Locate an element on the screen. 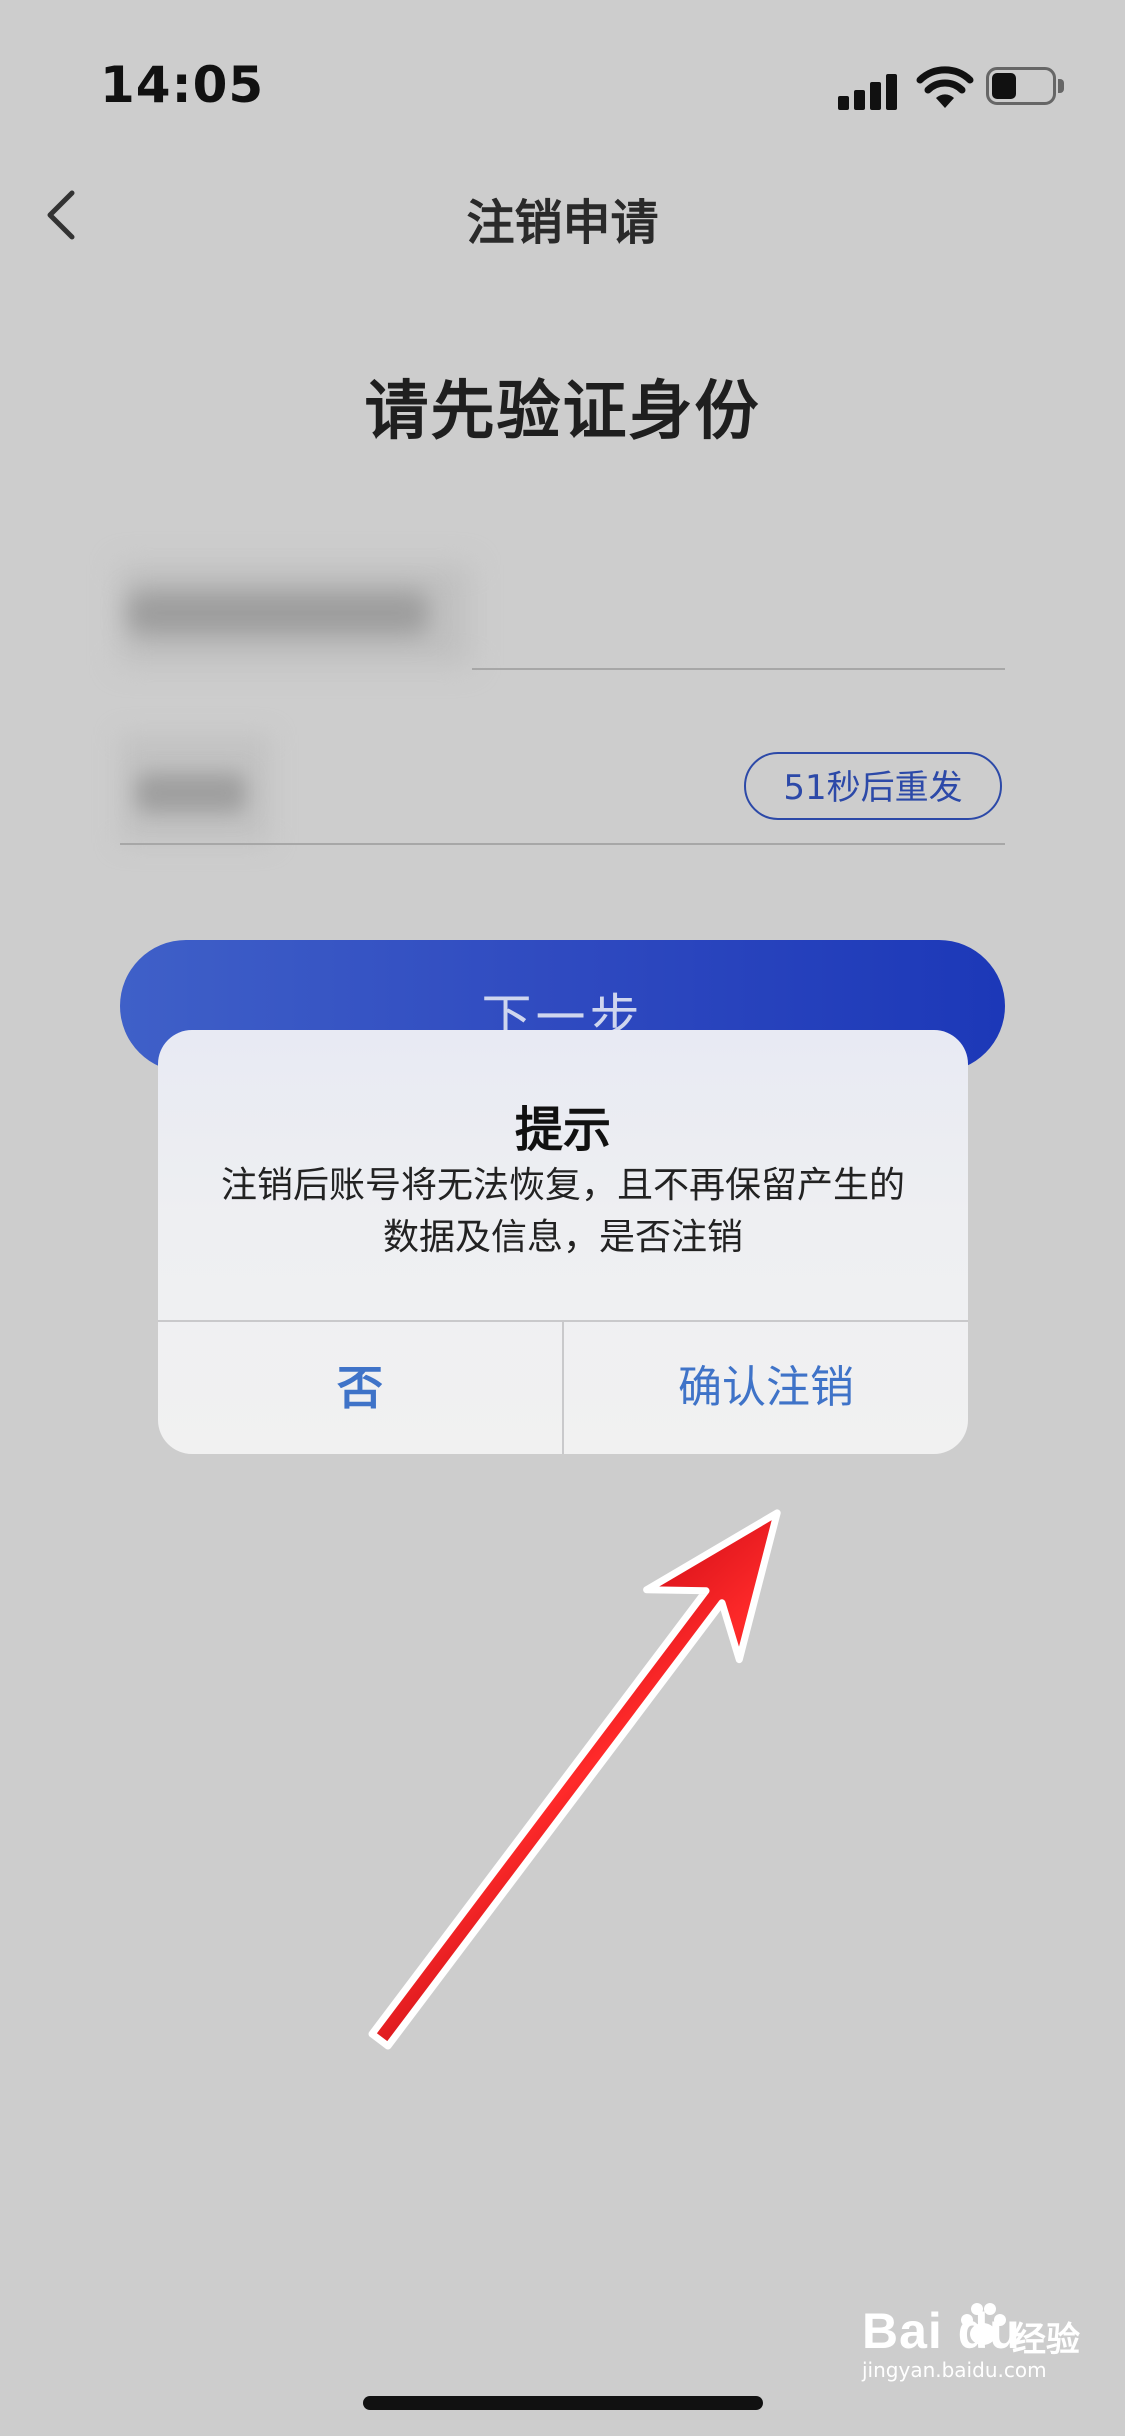 Image resolution: width=1125 pixels, height=2436 pixels. watermark-url: jingyan.baidu.com is located at coordinates (954, 2370).